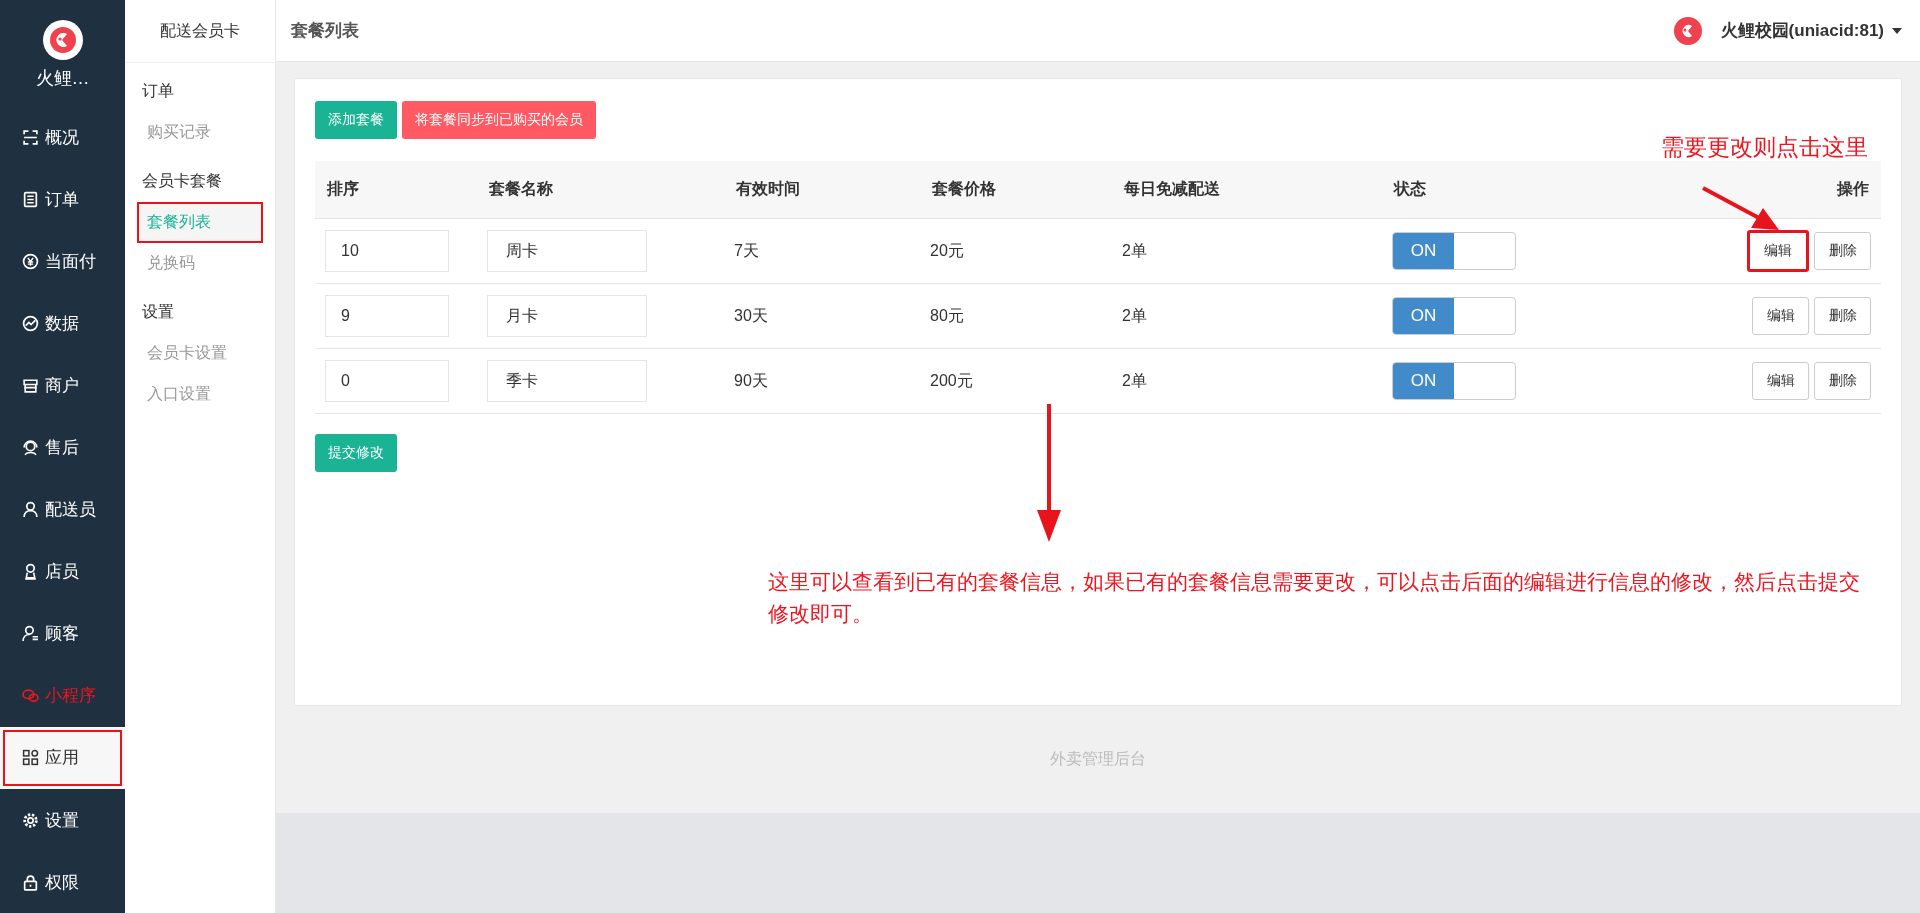 Image resolution: width=1920 pixels, height=913 pixels. What do you see at coordinates (62, 633) in the screenshot?
I see `sidebar-item: 顾客` at bounding box center [62, 633].